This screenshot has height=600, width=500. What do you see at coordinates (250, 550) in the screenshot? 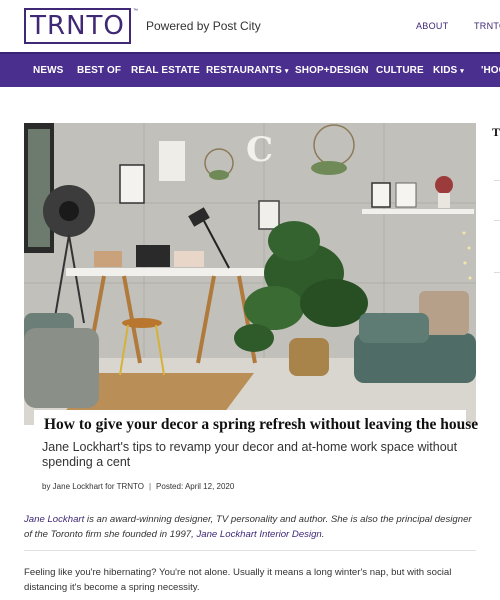
I see `divider` at bounding box center [250, 550].